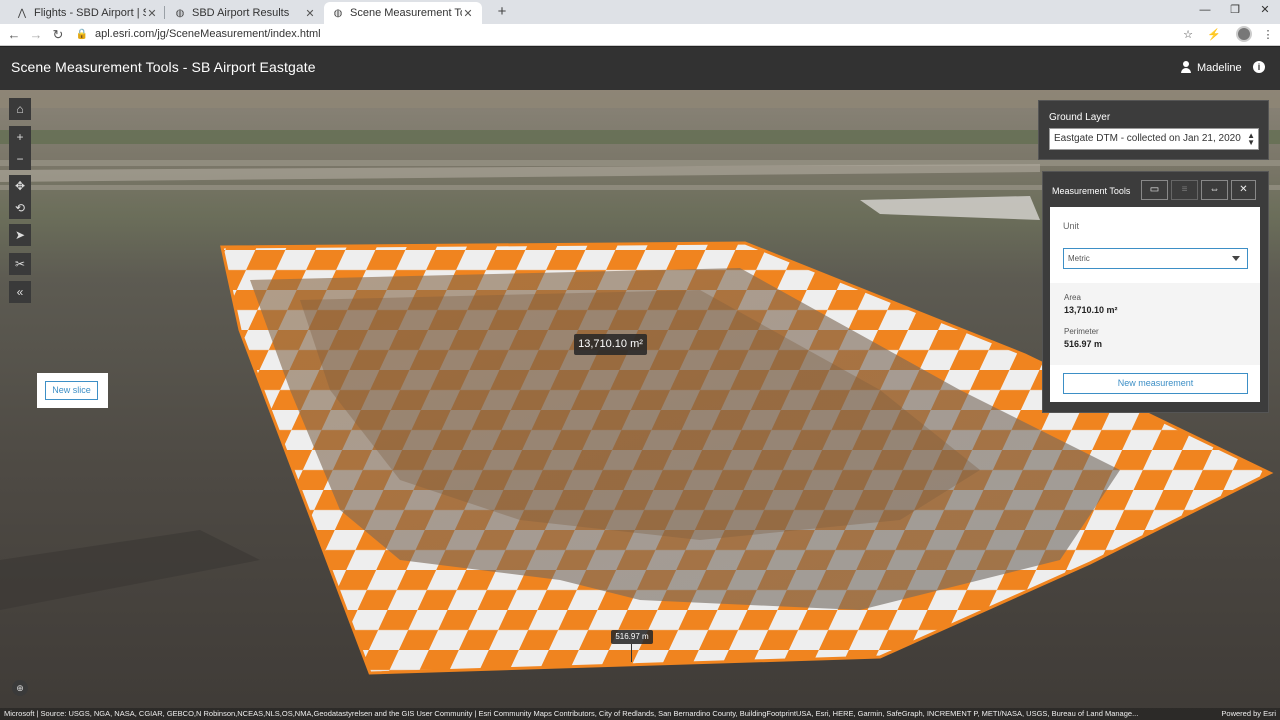  I want to click on browser-menu-icon: ⋮, so click(1268, 35).